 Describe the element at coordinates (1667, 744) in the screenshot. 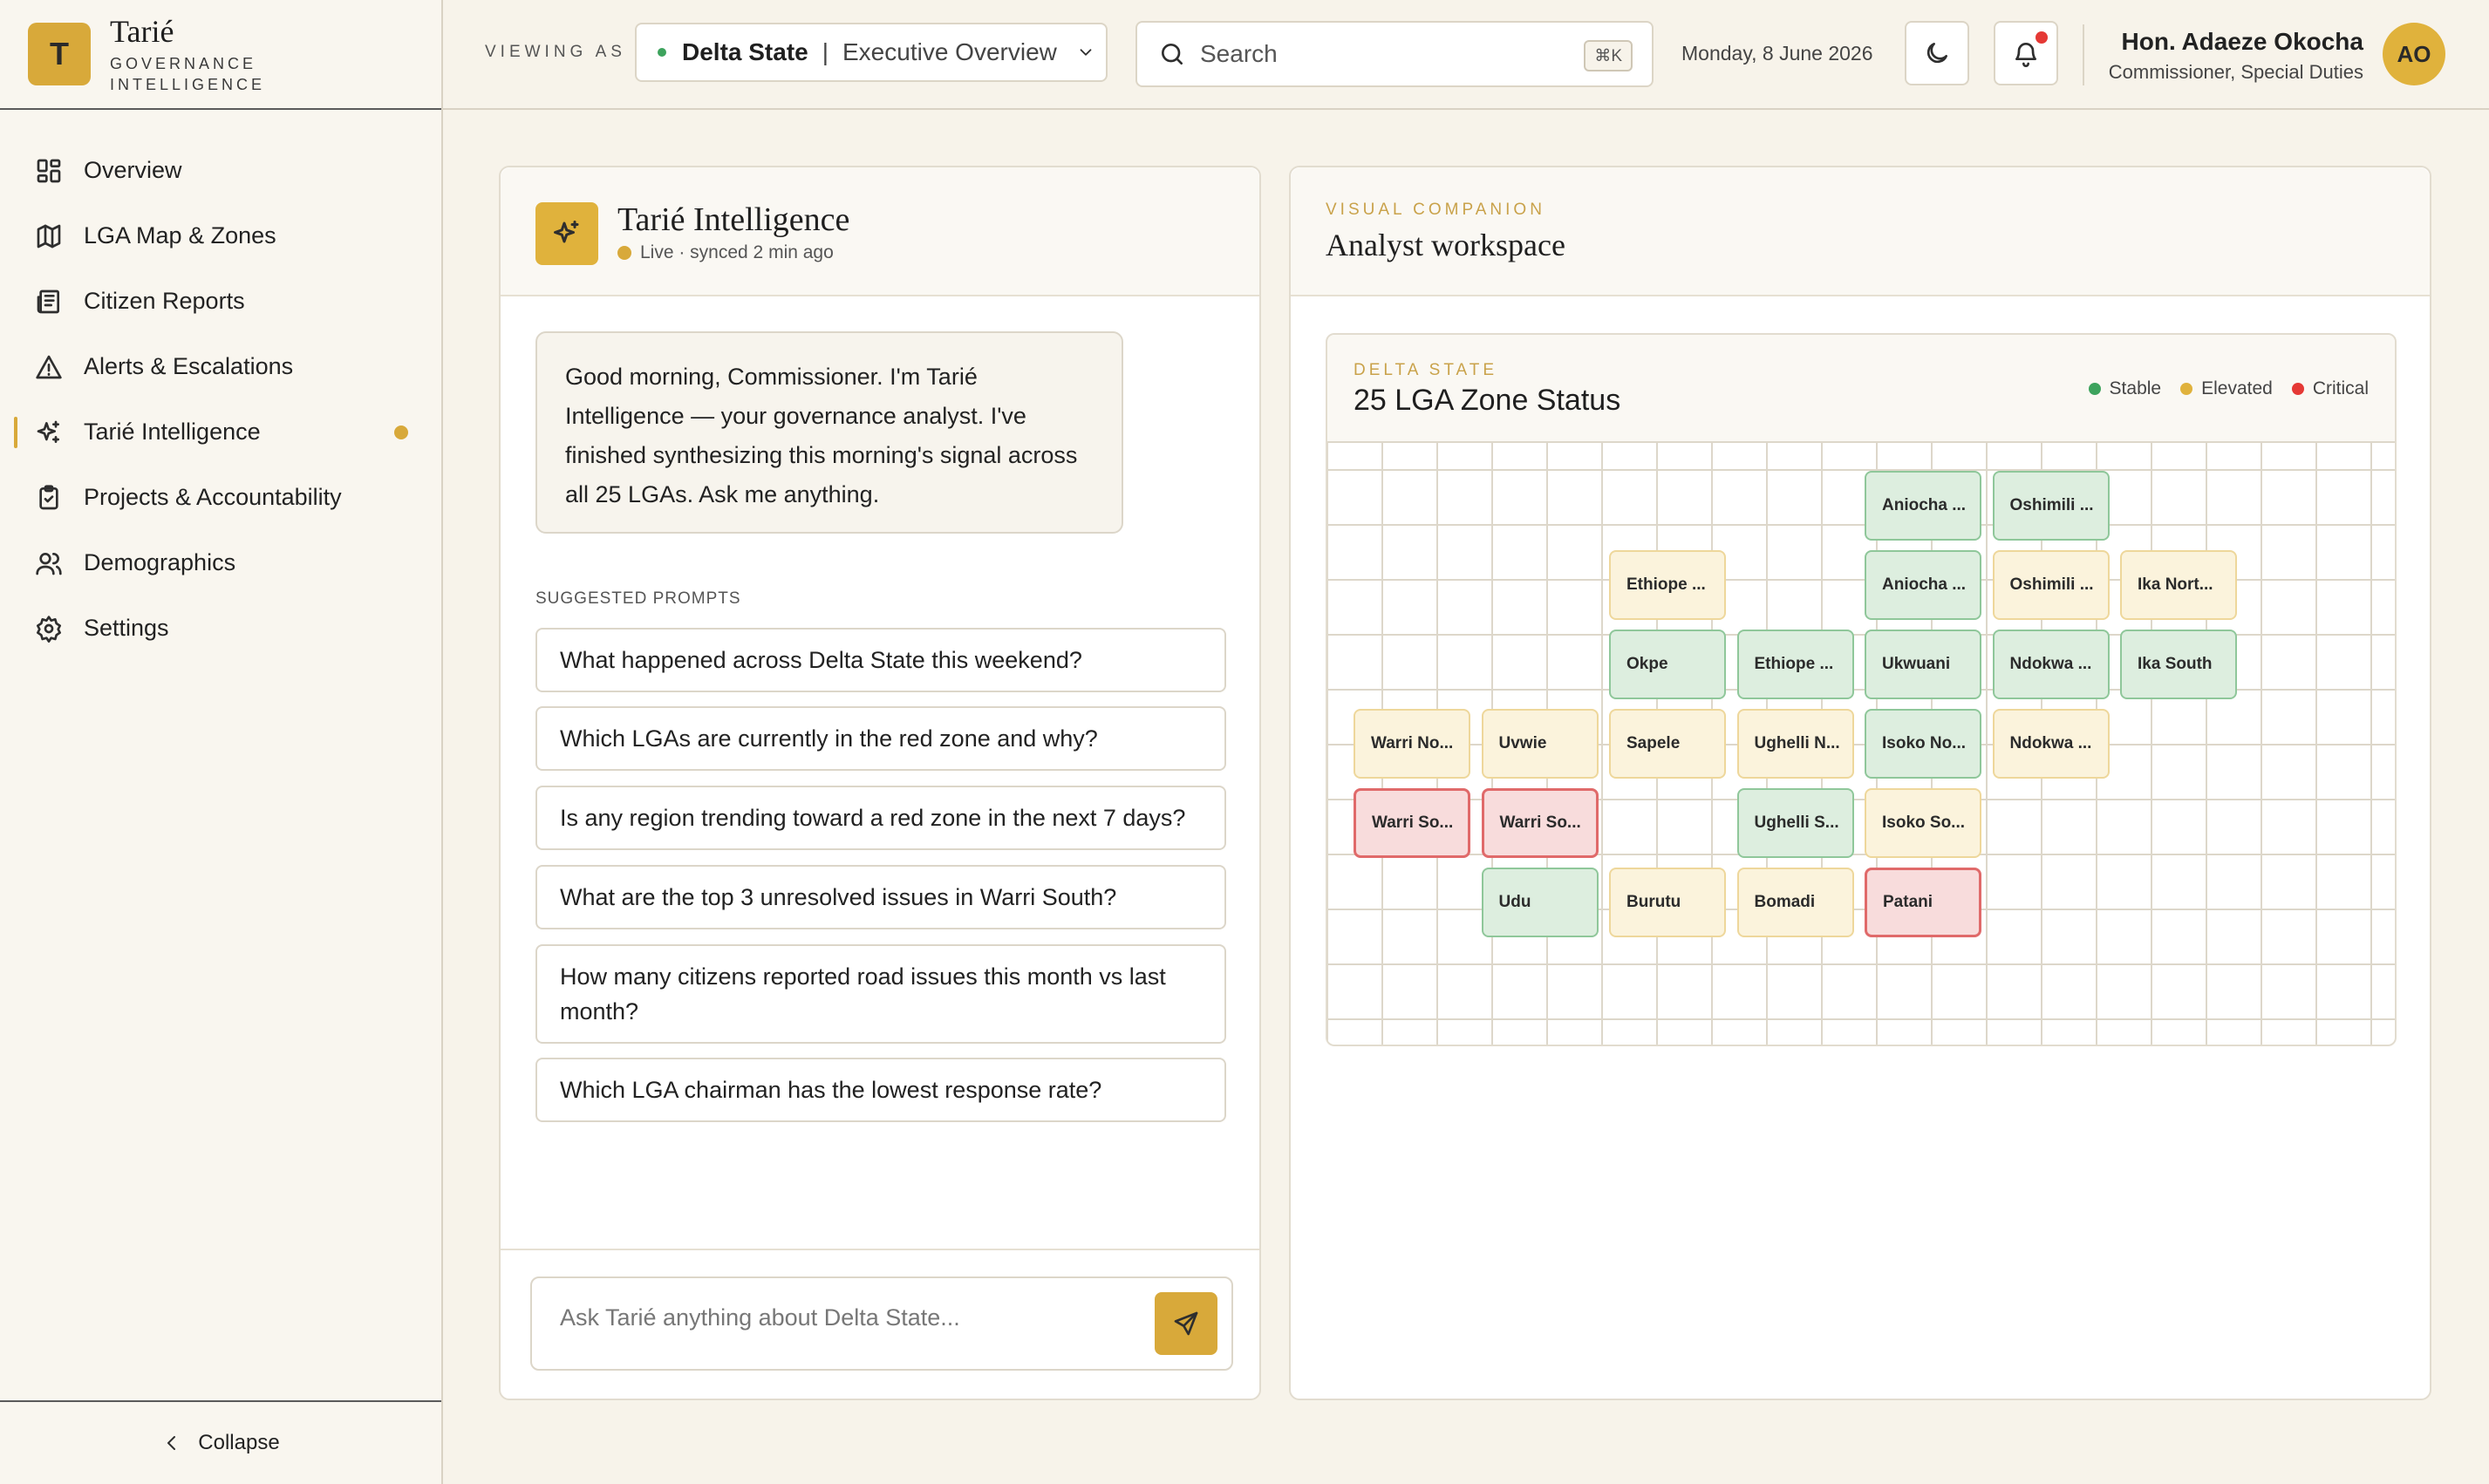

I see `lga-tile: Sapele` at that location.